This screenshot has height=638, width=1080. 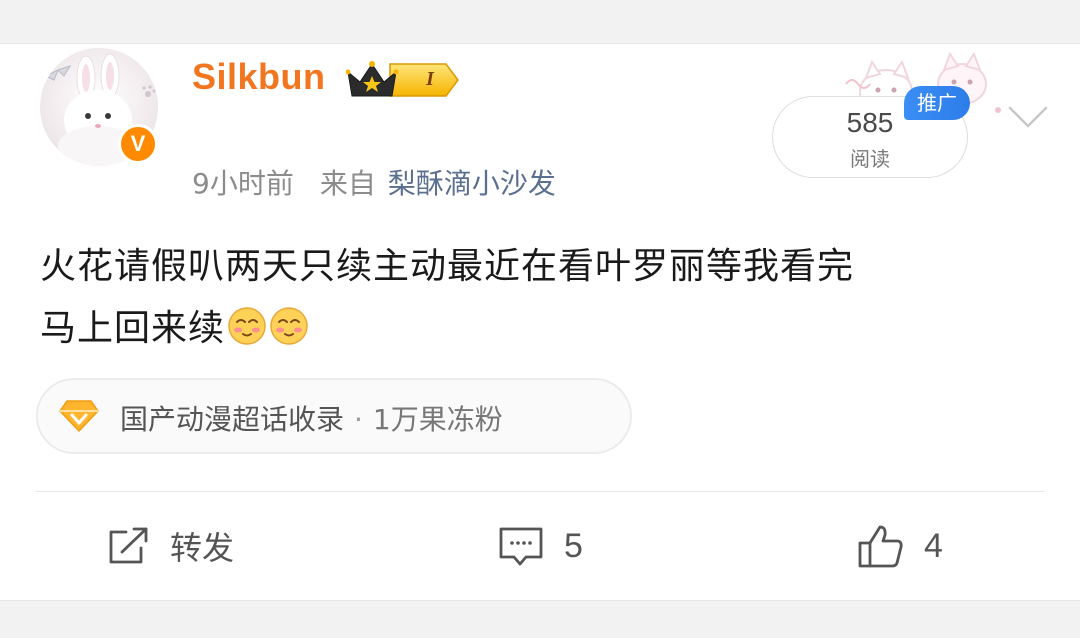 I want to click on verified-badge-icon: V, so click(x=138, y=144).